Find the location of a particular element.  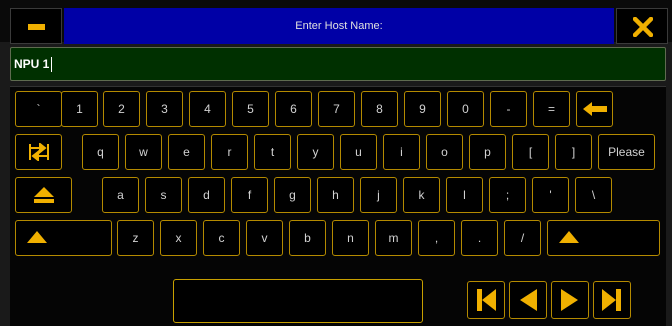

skip-end-icon is located at coordinates (611, 300).